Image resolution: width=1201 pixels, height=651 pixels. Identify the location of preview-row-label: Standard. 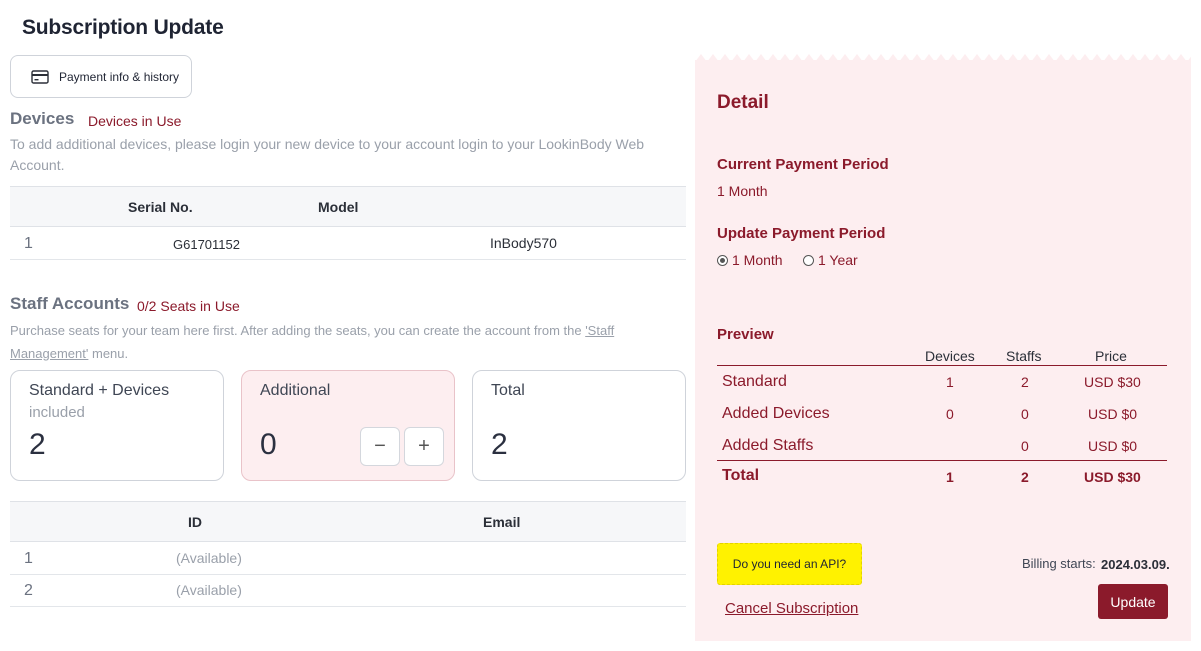
(754, 381).